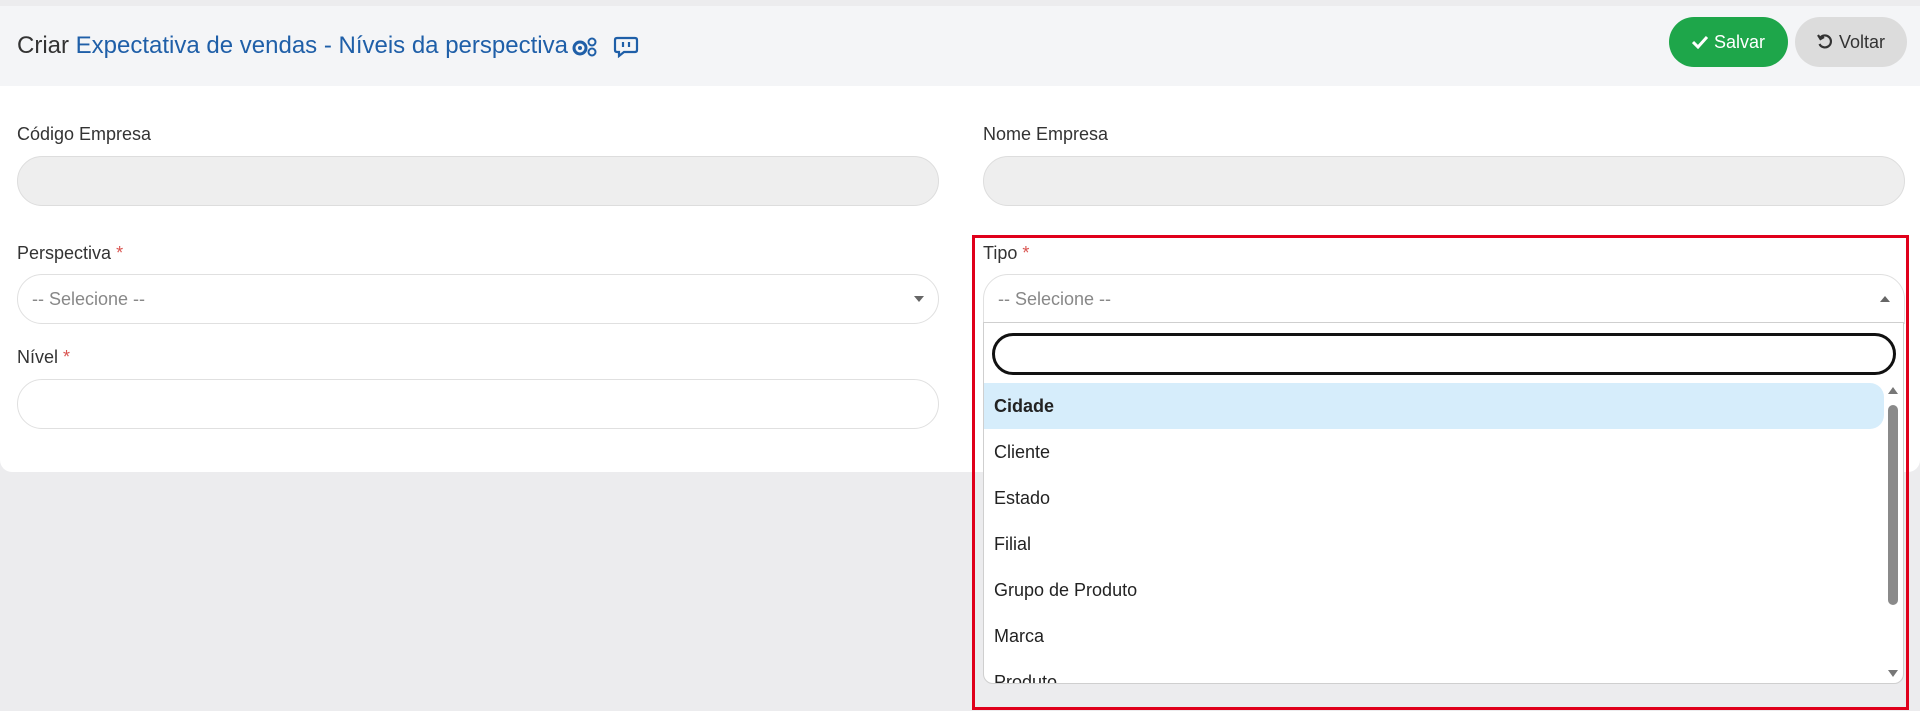 This screenshot has height=711, width=1920. I want to click on dropdown-scrollbar, so click(1893, 532).